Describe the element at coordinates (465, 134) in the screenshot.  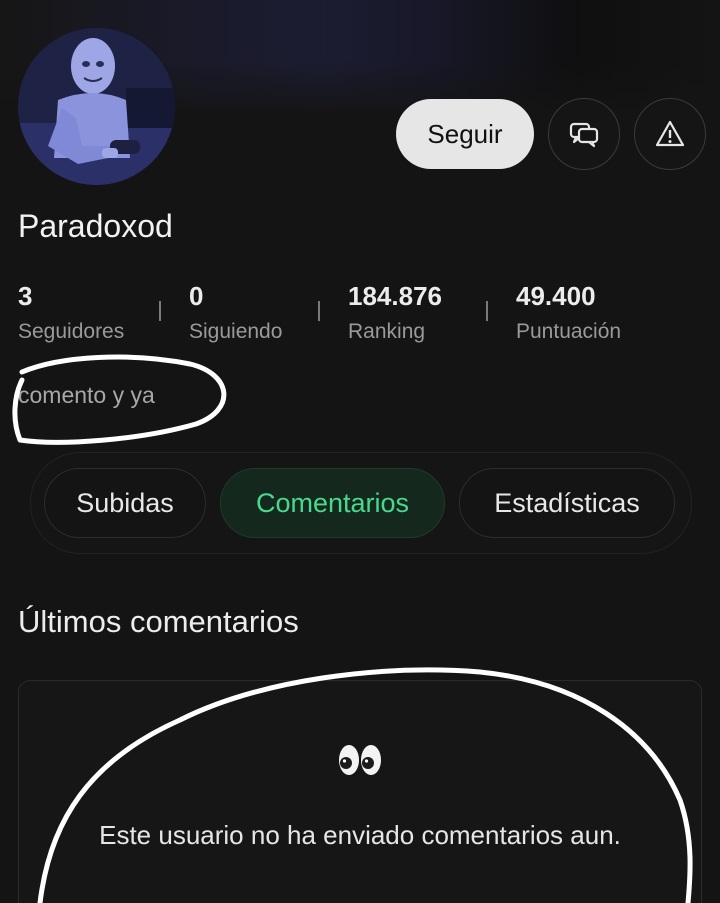
I see `follow-button: Seguir` at that location.